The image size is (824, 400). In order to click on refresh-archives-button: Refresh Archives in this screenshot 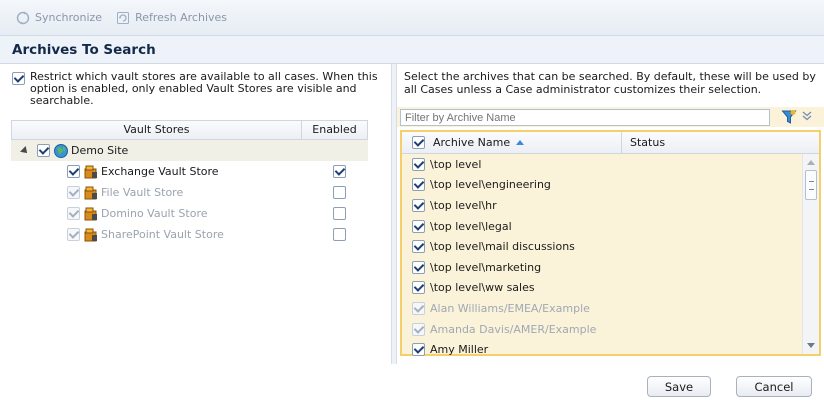, I will do `click(171, 18)`.